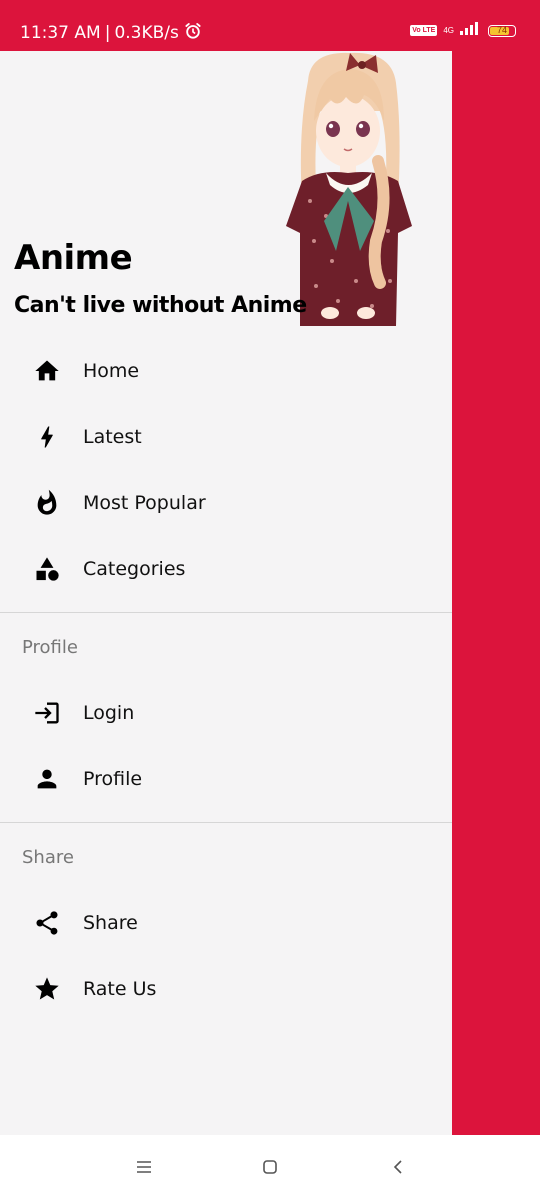  What do you see at coordinates (111, 371) in the screenshot?
I see `menu-item-label: Home` at bounding box center [111, 371].